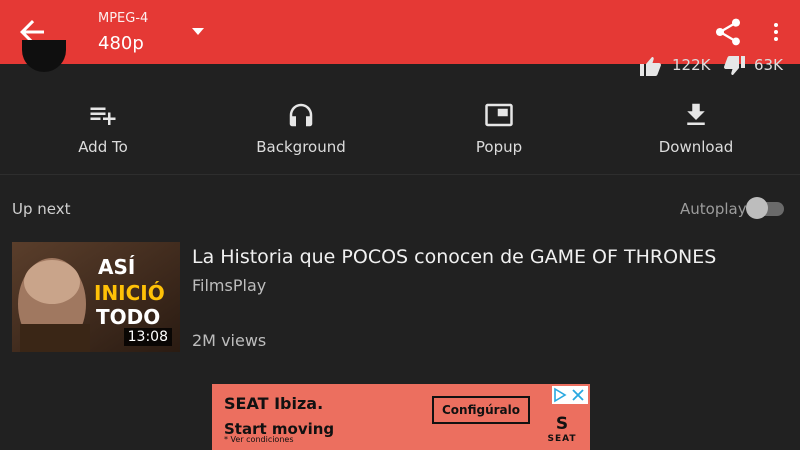 The height and width of the screenshot is (450, 800). I want to click on ad-brand: SEAT Ibiza., so click(274, 403).